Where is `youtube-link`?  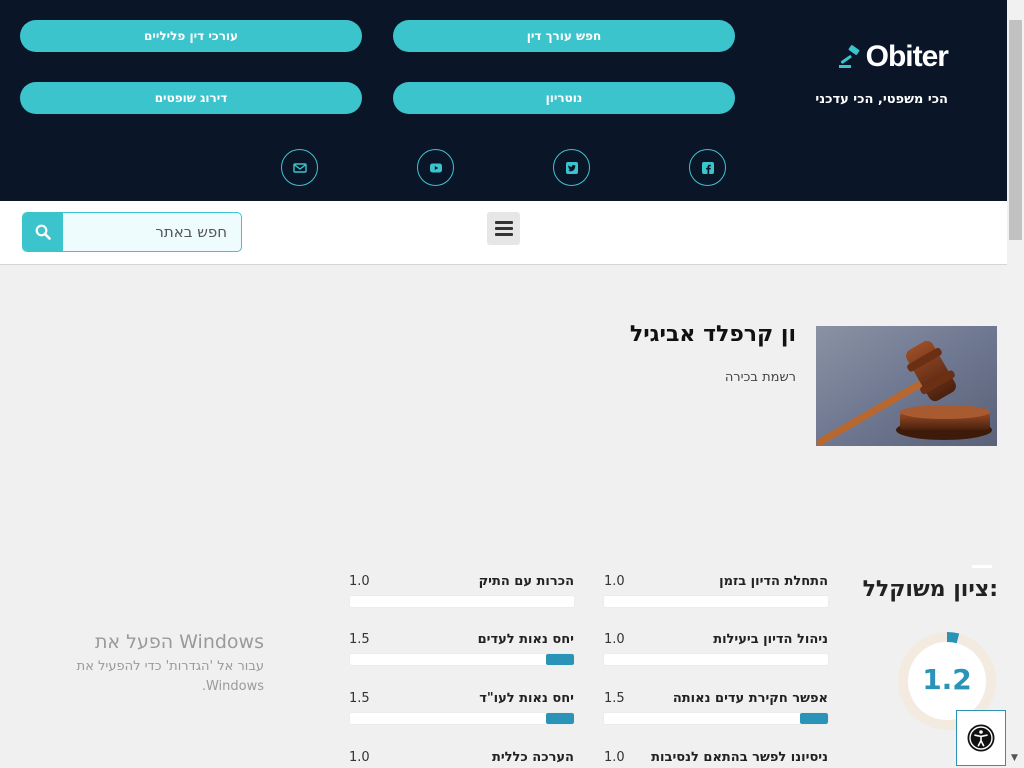
youtube-link is located at coordinates (435, 167).